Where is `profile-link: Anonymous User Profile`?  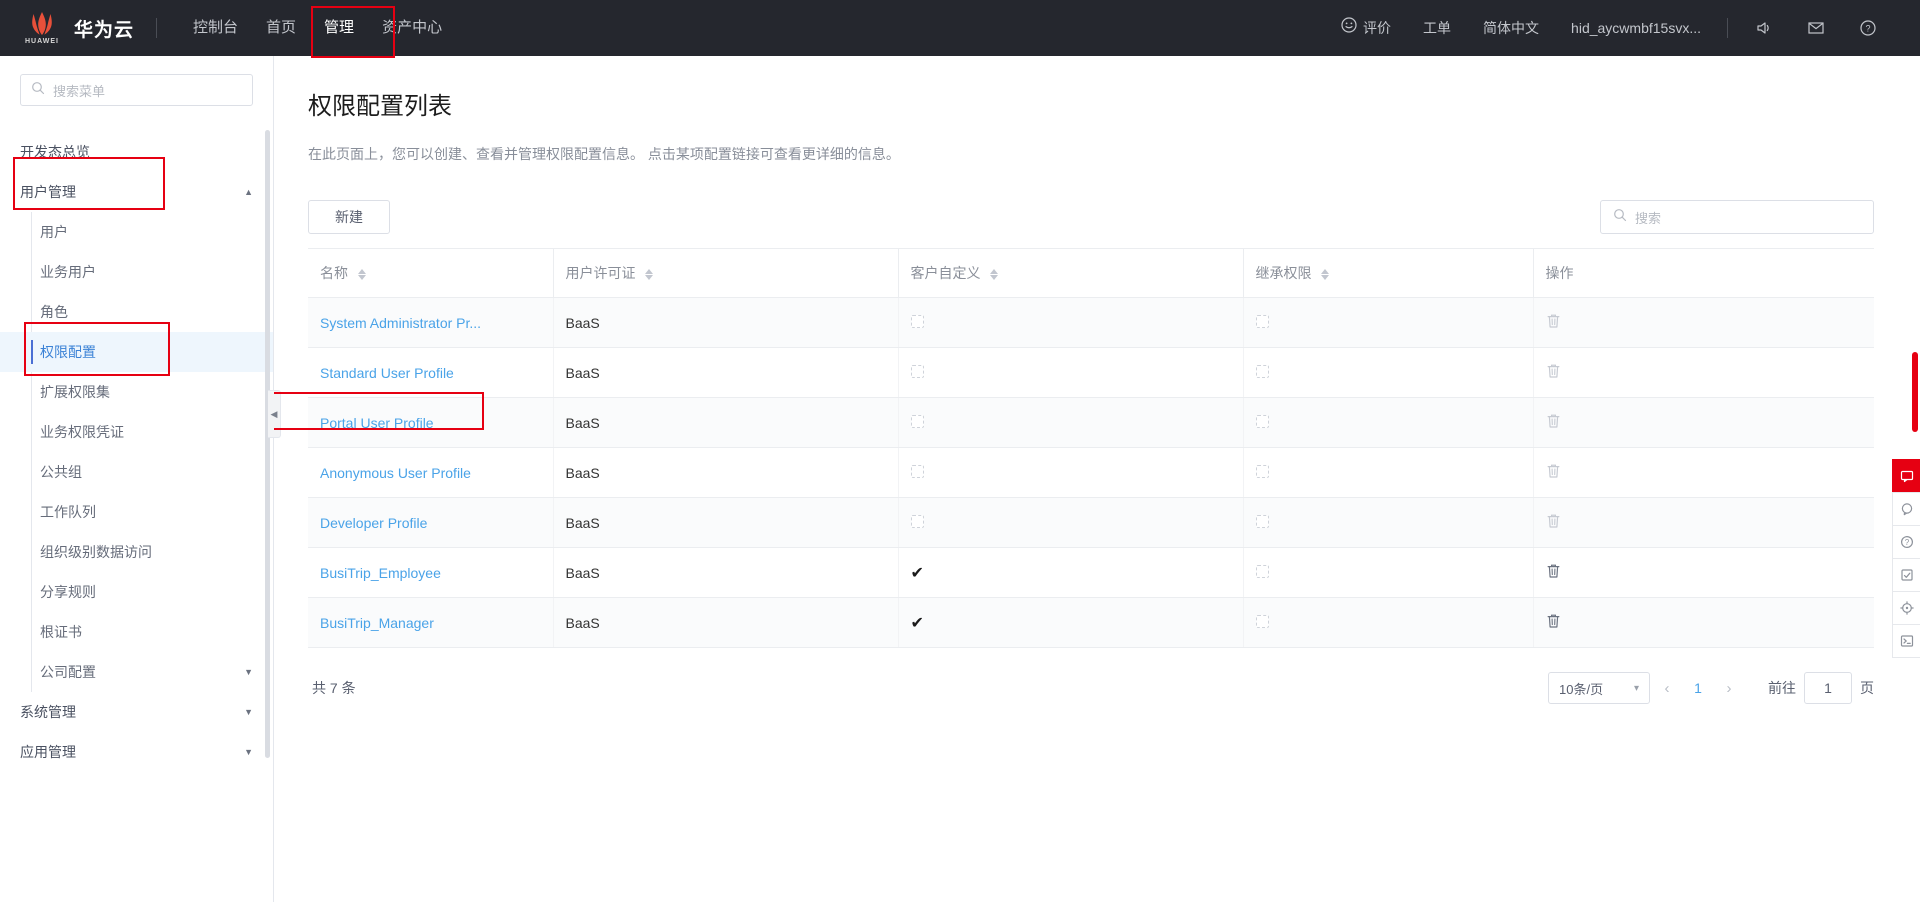
profile-link: Anonymous User Profile is located at coordinates (395, 473).